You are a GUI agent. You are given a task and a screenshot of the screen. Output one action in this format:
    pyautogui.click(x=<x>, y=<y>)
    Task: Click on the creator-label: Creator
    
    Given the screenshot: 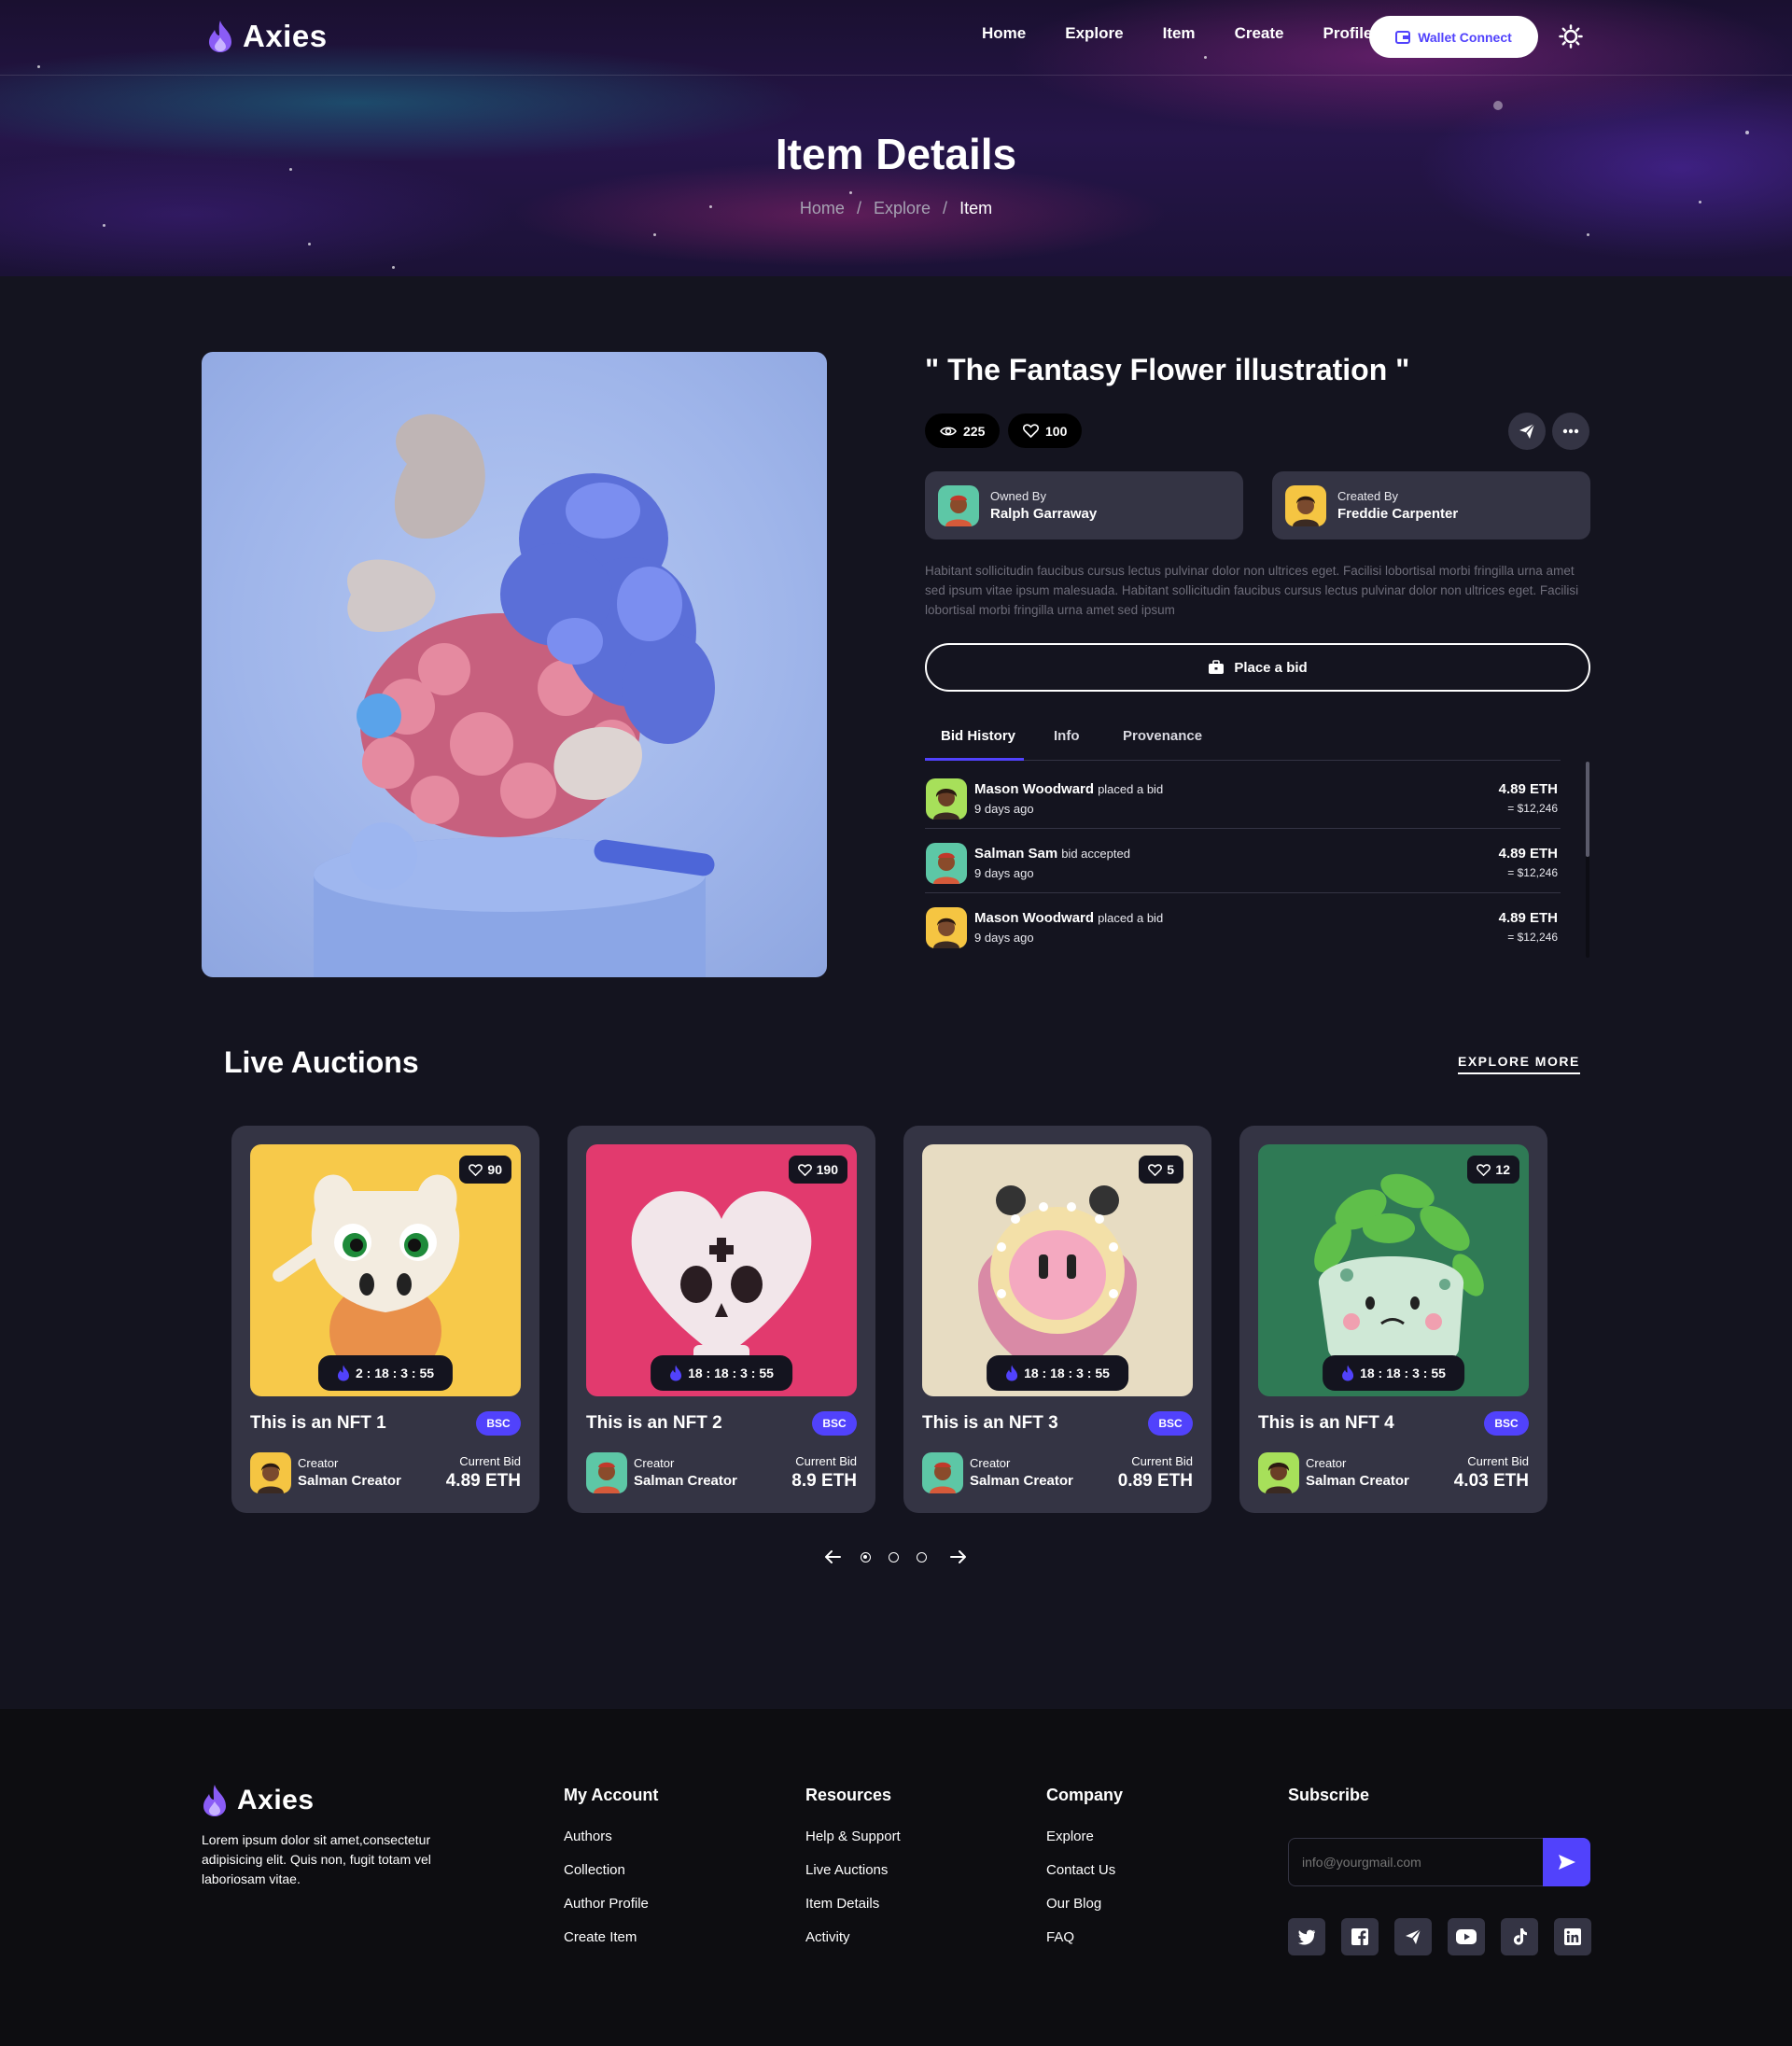 What is the action you would take?
    pyautogui.click(x=1326, y=1463)
    